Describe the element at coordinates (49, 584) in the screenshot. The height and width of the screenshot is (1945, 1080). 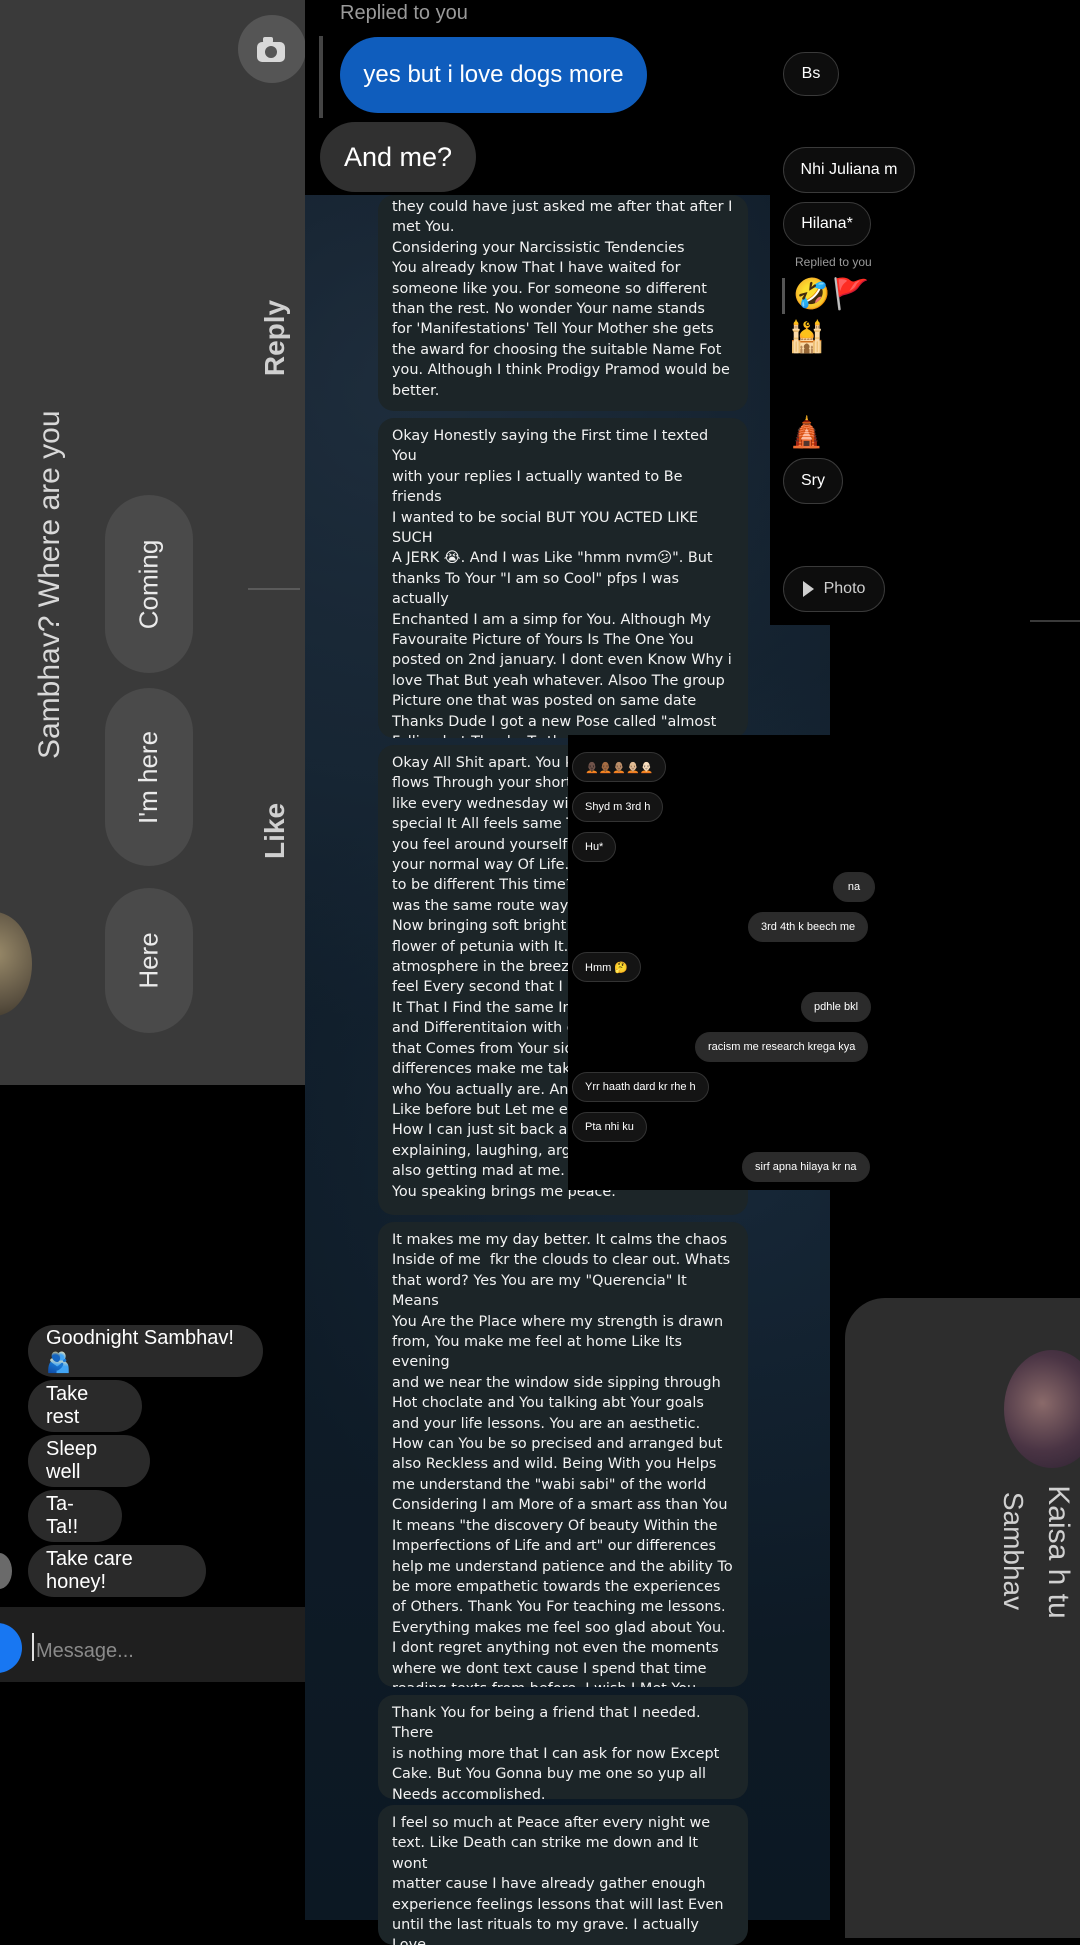
I see `chat-header-text: Sambhav? Where are you` at that location.